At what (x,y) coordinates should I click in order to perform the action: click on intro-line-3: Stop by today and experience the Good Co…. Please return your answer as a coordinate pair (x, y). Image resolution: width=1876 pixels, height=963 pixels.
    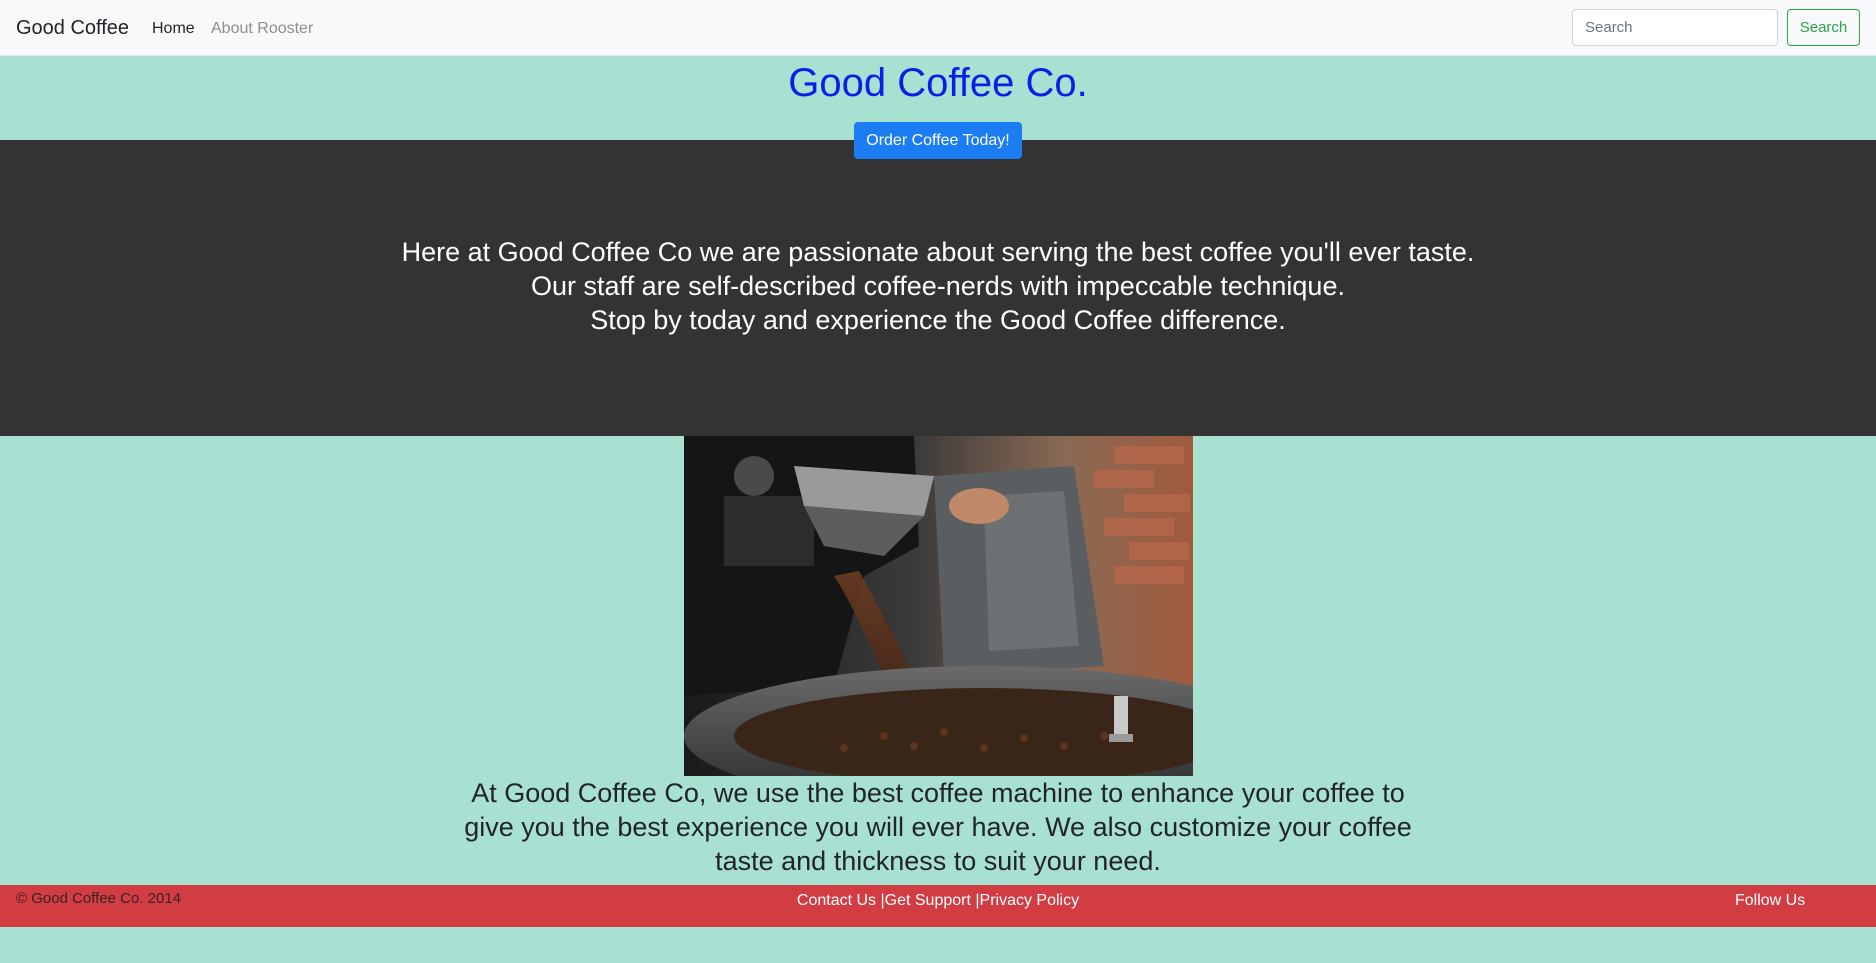
    Looking at the image, I should click on (938, 320).